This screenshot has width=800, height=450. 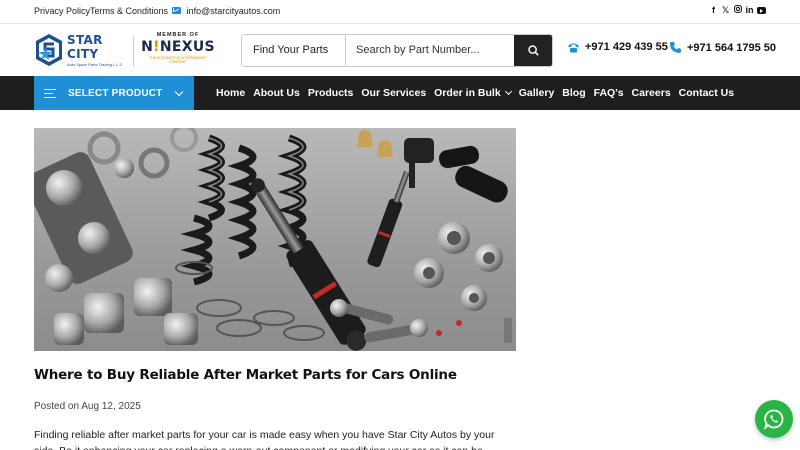 I want to click on logo-name: STAR CITY, so click(x=85, y=47).